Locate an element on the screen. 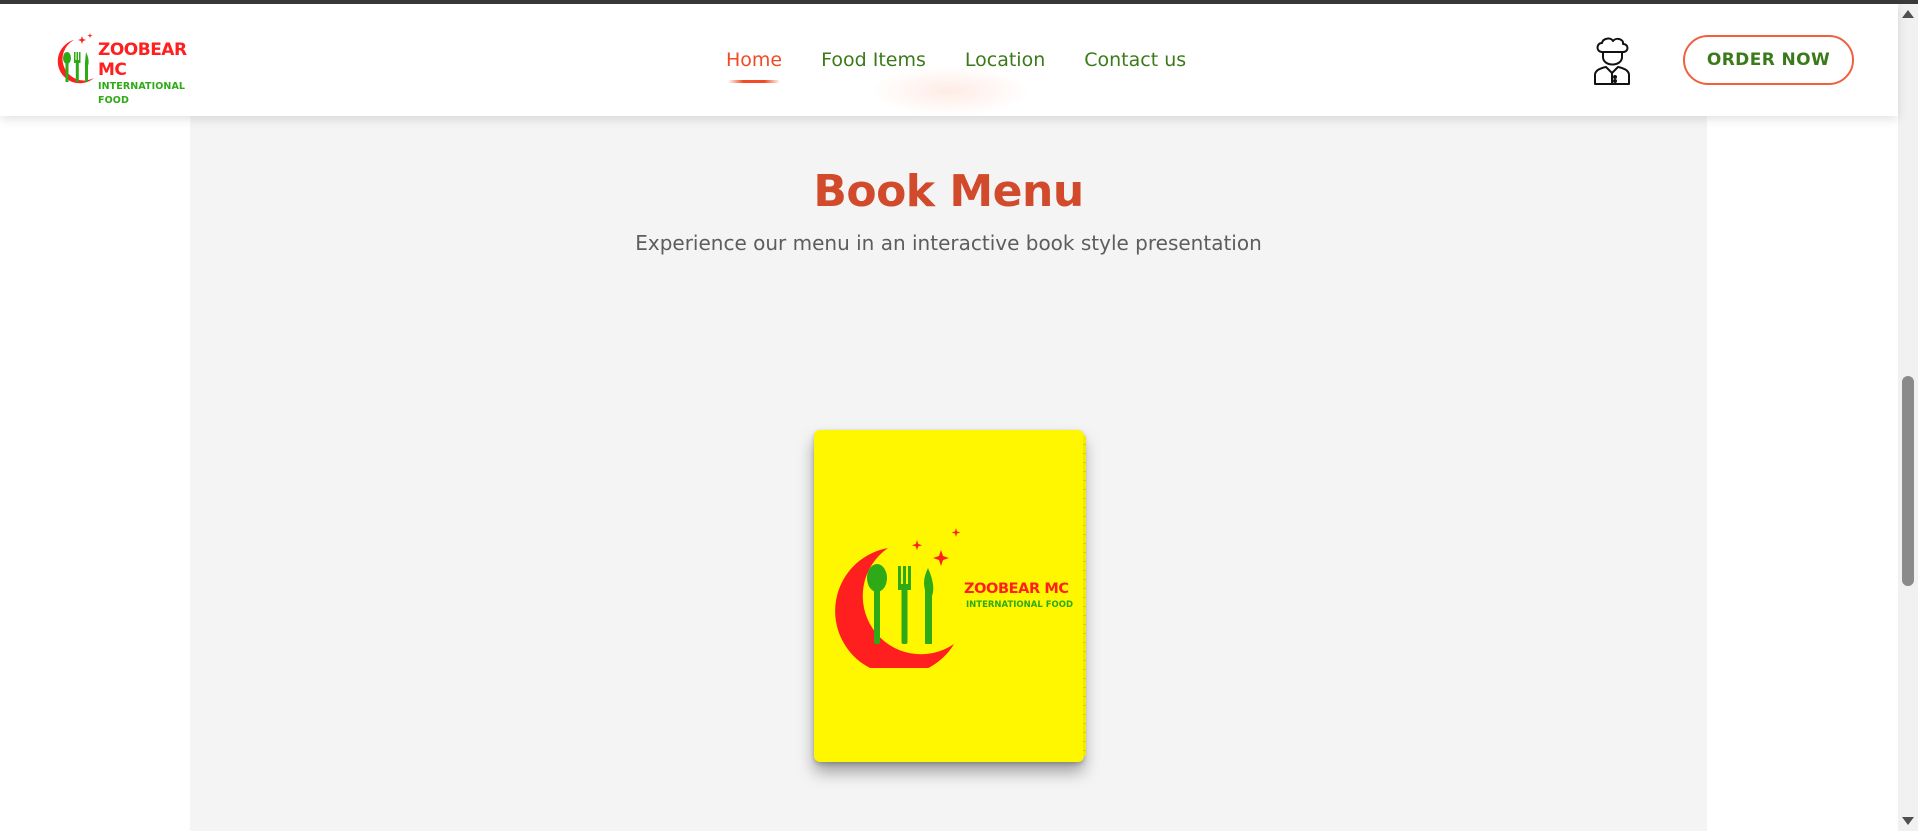  brand-name: ZOOBEAR MC is located at coordinates (142, 60).